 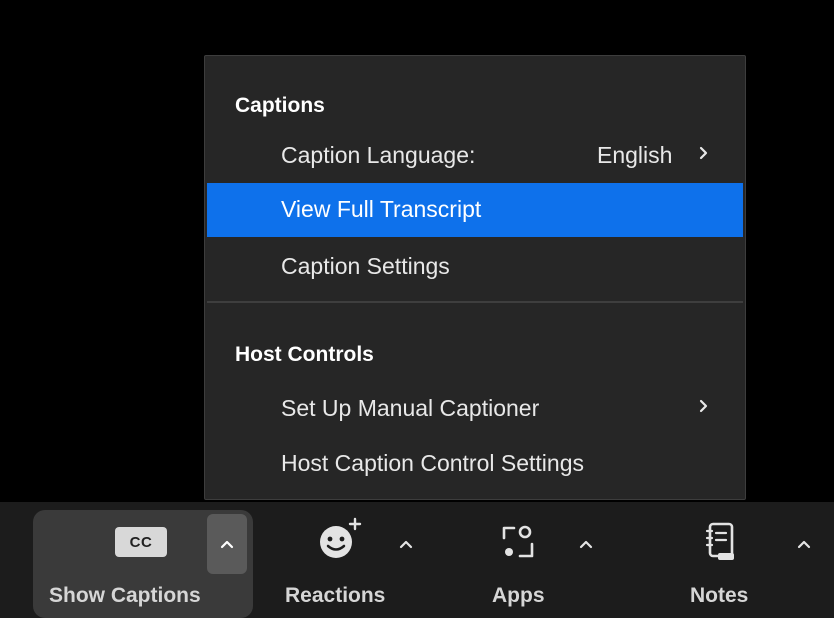 I want to click on caption-language-label: Caption Language:, so click(x=378, y=155).